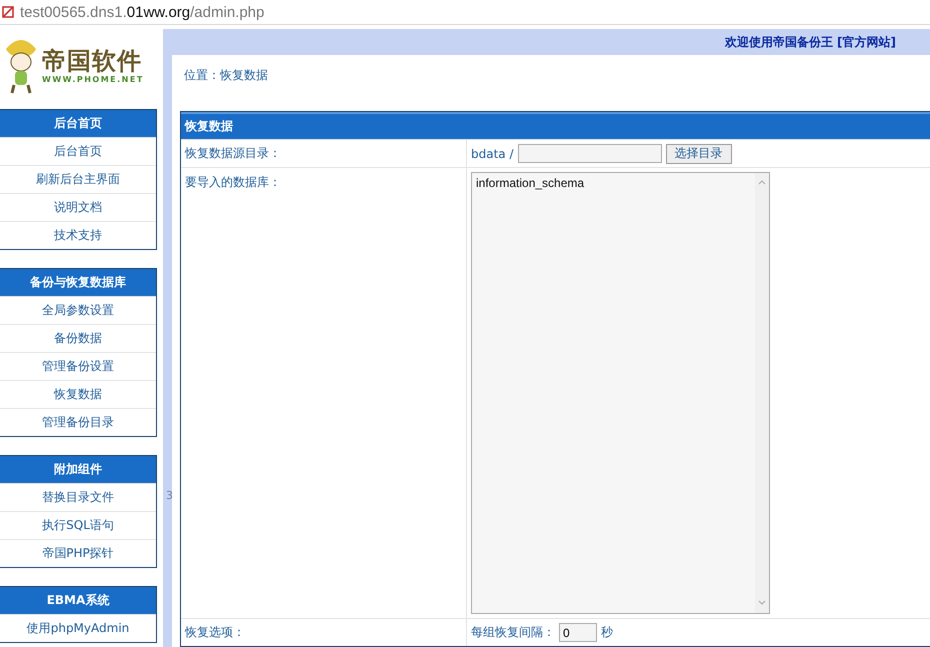  Describe the element at coordinates (607, 632) in the screenshot. I see `unit-label: 秒` at that location.